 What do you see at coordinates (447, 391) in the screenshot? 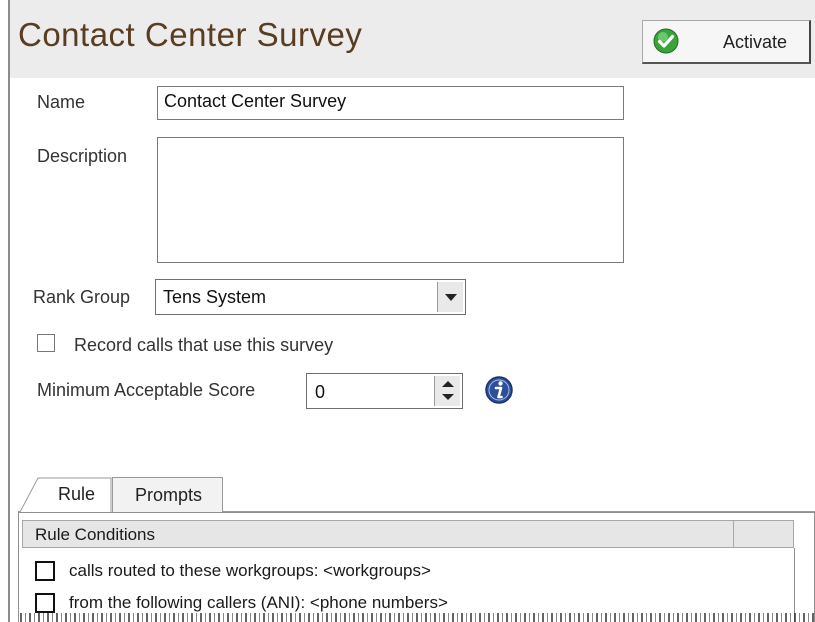
I see `stepper-arrows` at bounding box center [447, 391].